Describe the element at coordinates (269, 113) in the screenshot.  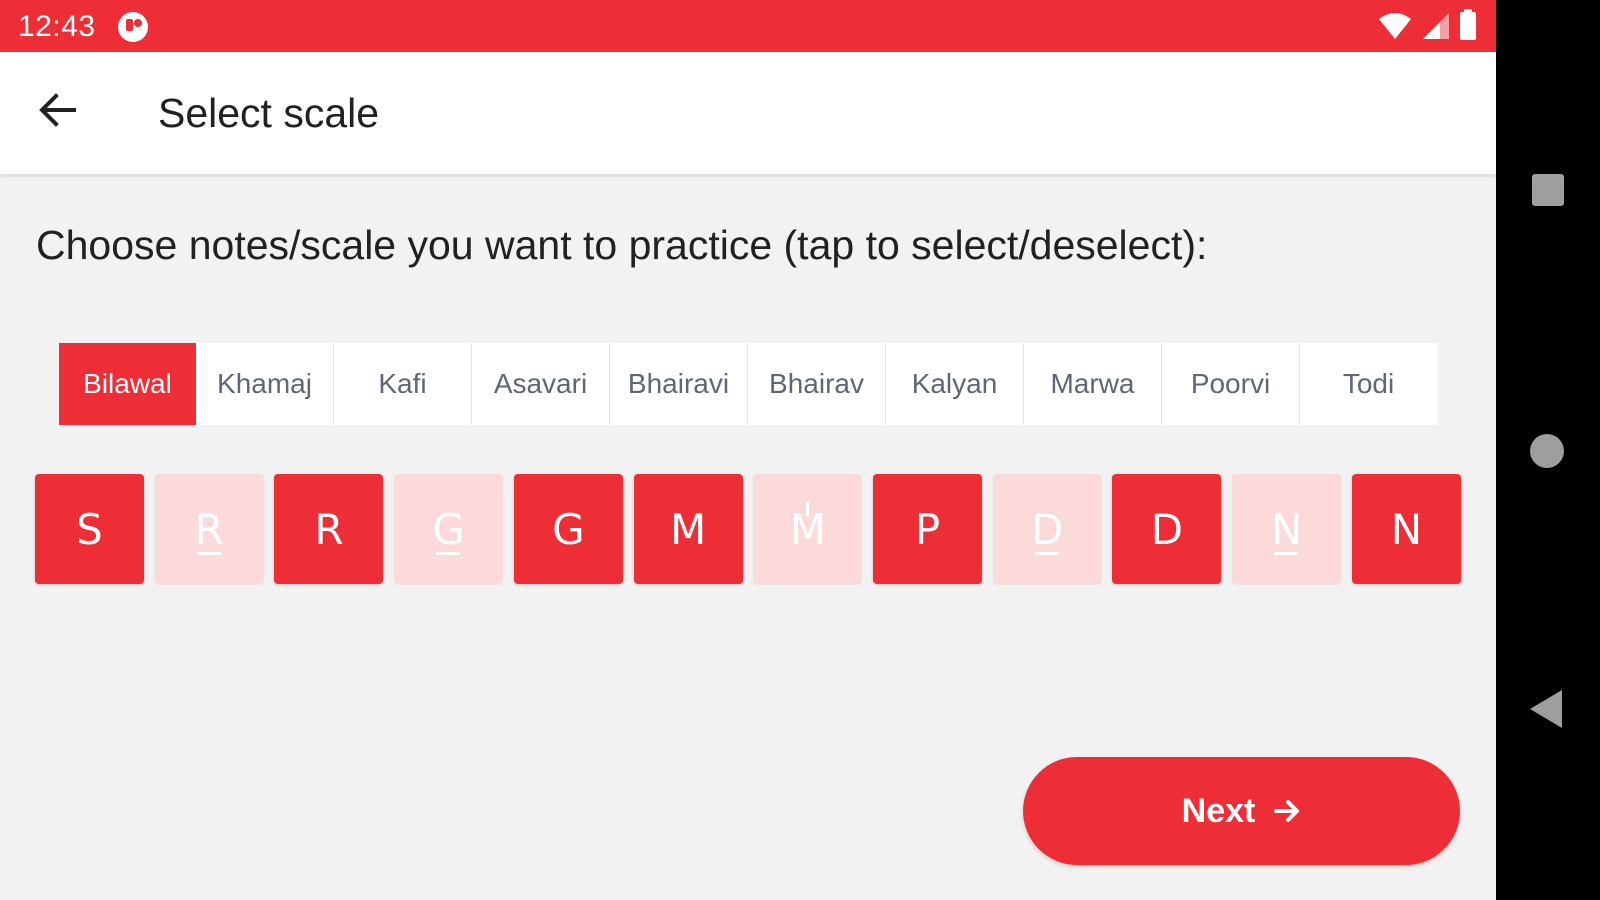
I see `page-title: Select scale` at that location.